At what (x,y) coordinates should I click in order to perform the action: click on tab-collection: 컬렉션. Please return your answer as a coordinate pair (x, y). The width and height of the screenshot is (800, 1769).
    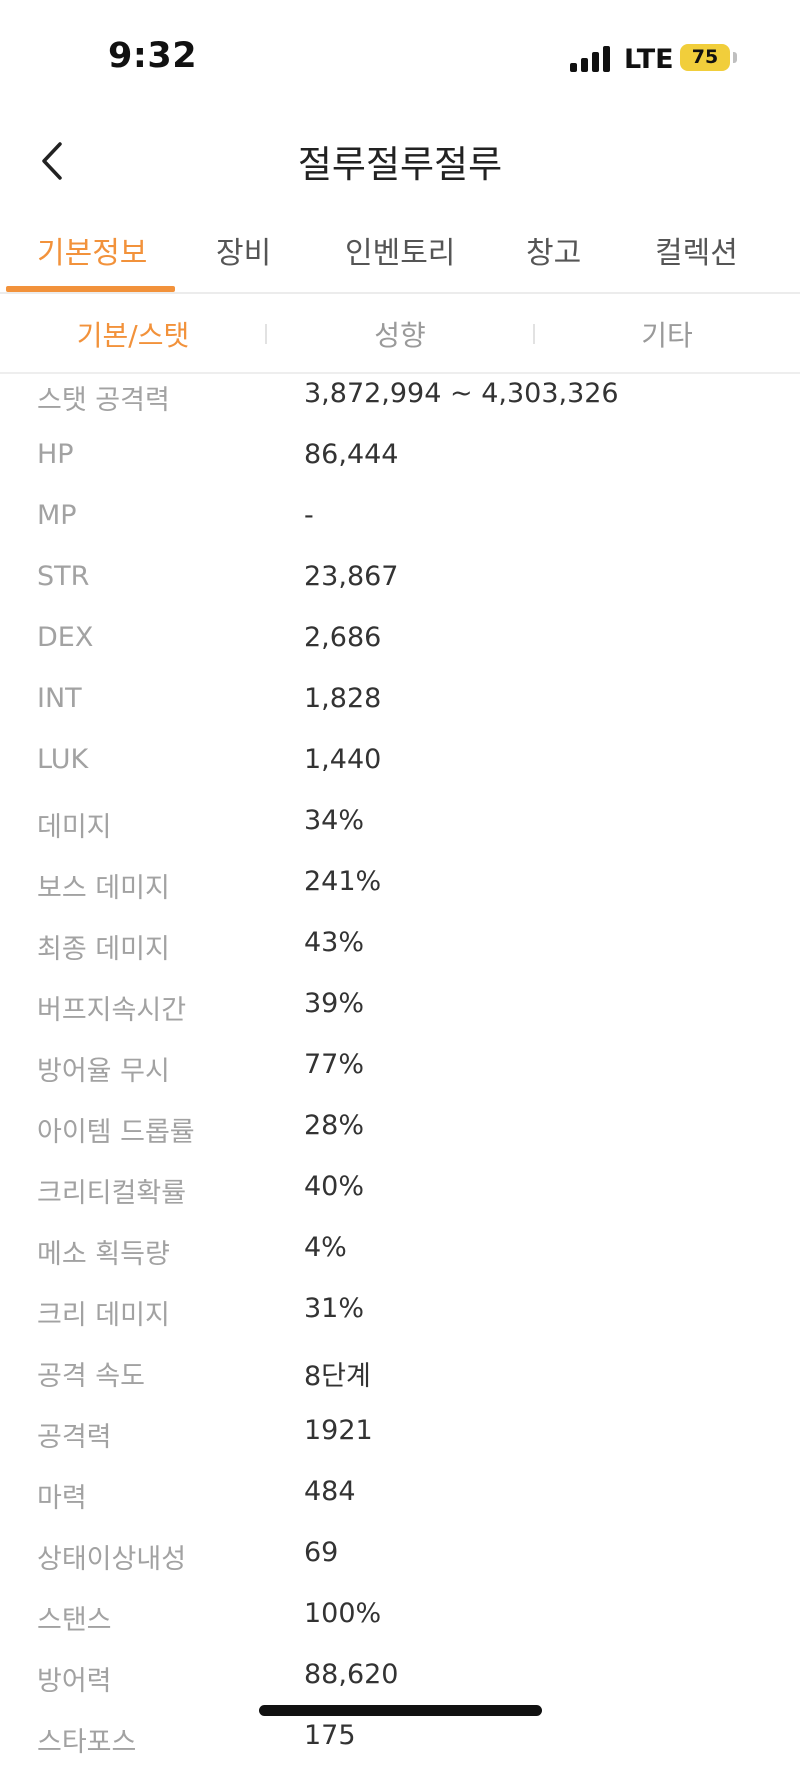
    Looking at the image, I should click on (696, 250).